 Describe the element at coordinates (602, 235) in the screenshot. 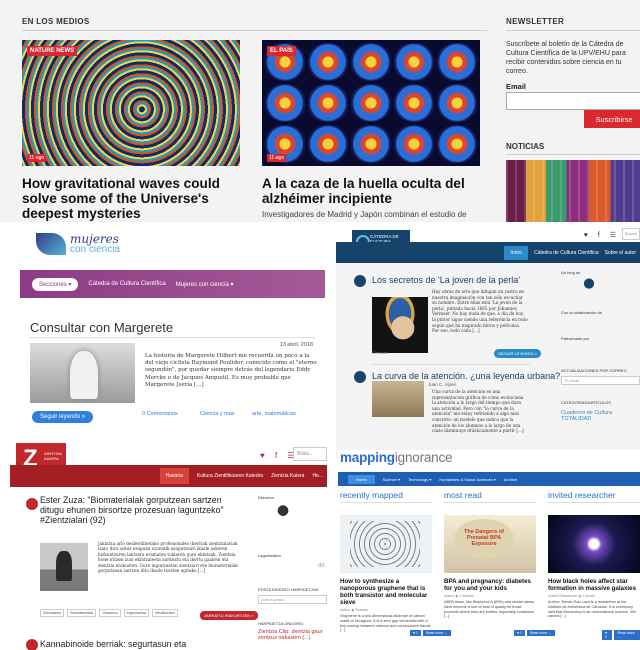

I see `social-icons: ♥ f ☰` at that location.